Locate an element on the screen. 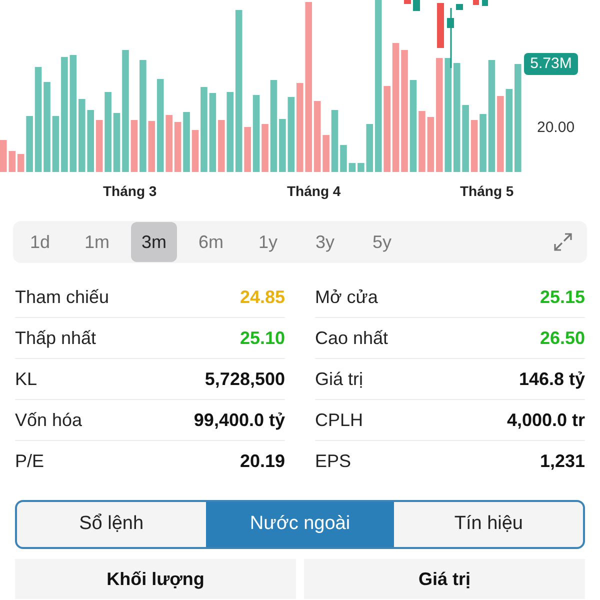 Image resolution: width=600 pixels, height=600 pixels. segment-tab: Tín hiệu is located at coordinates (488, 524).